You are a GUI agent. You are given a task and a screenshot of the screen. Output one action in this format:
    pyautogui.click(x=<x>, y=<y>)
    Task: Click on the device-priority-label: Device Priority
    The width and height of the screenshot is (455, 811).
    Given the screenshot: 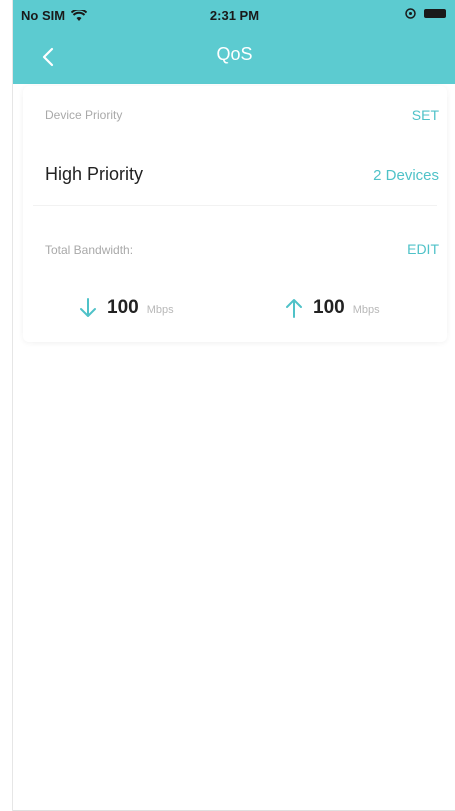 What is the action you would take?
    pyautogui.click(x=84, y=115)
    